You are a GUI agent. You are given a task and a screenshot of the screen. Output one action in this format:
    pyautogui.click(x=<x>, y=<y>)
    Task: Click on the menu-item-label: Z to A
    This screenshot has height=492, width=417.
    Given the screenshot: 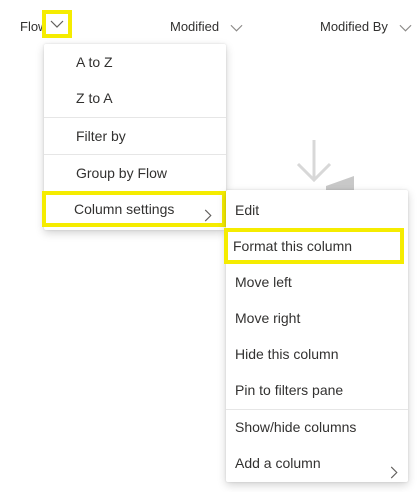 What is the action you would take?
    pyautogui.click(x=94, y=98)
    